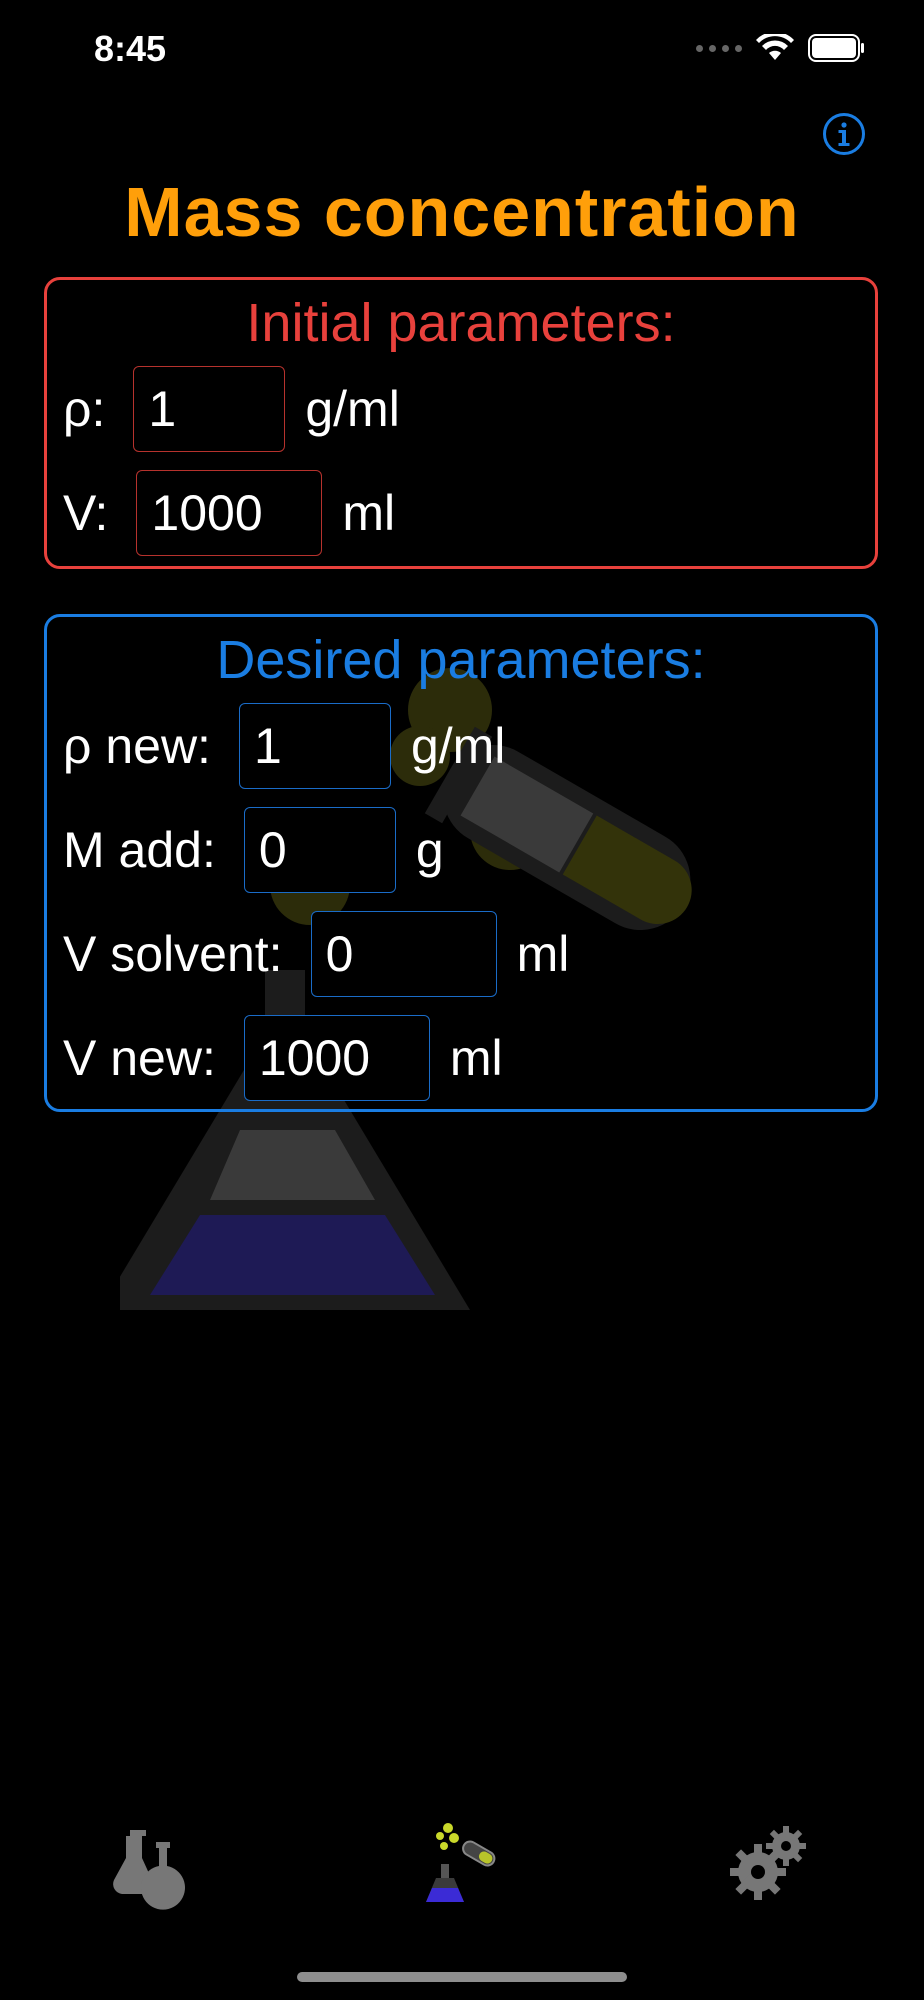 The height and width of the screenshot is (2000, 924). I want to click on volume-new-input: 1000, so click(336, 1058).